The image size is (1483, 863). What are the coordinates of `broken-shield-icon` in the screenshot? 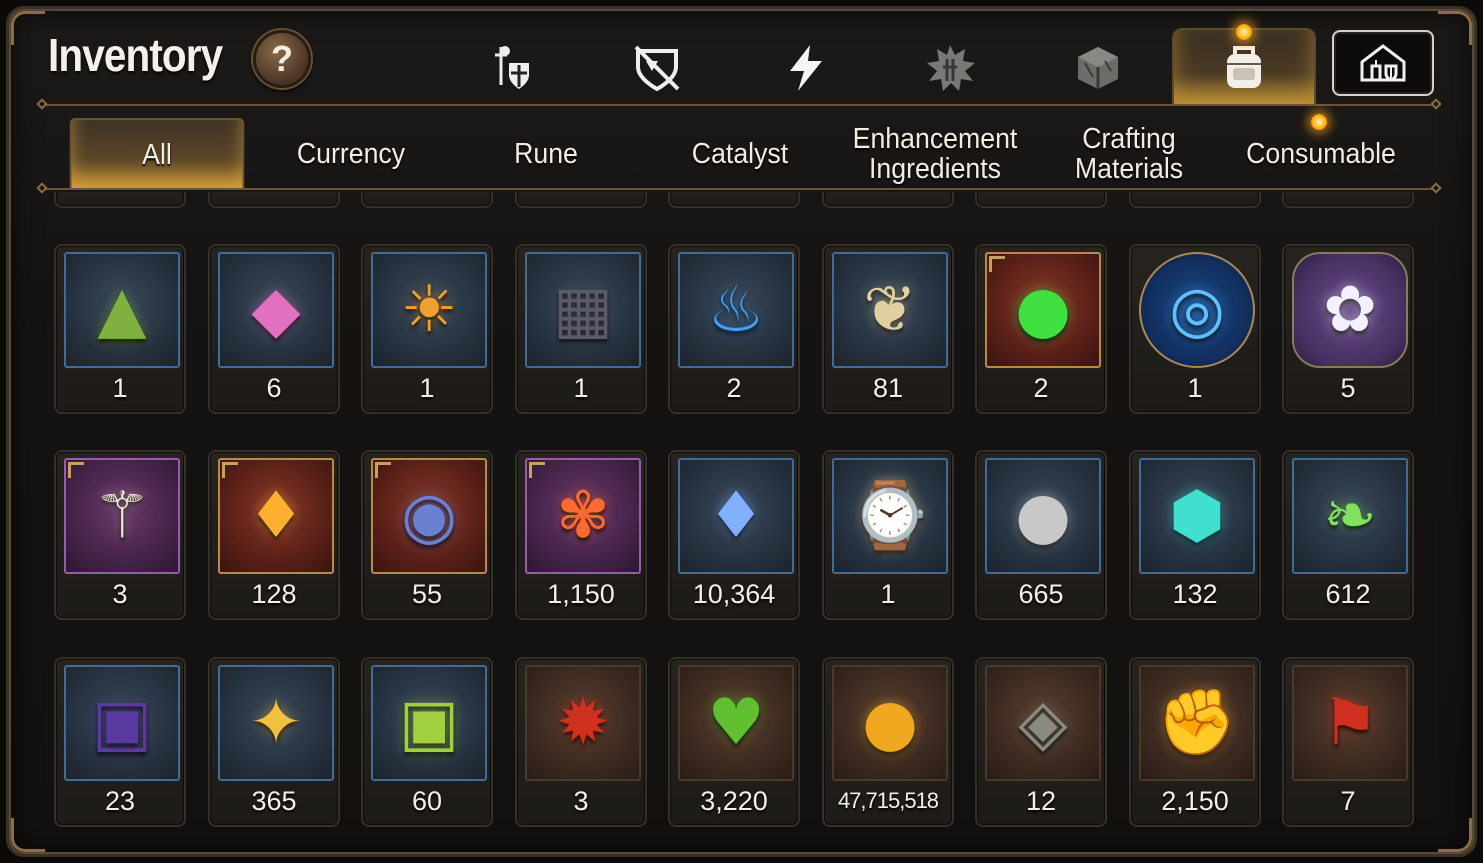 It's located at (657, 68).